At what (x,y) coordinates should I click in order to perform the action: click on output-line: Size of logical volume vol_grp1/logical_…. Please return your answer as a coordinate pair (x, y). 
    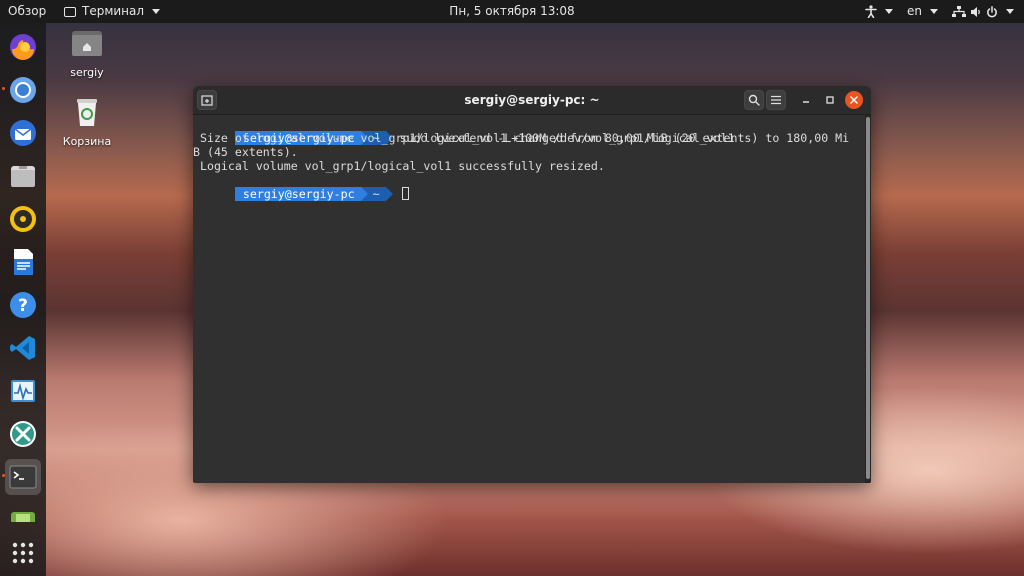
    Looking at the image, I should click on (521, 138).